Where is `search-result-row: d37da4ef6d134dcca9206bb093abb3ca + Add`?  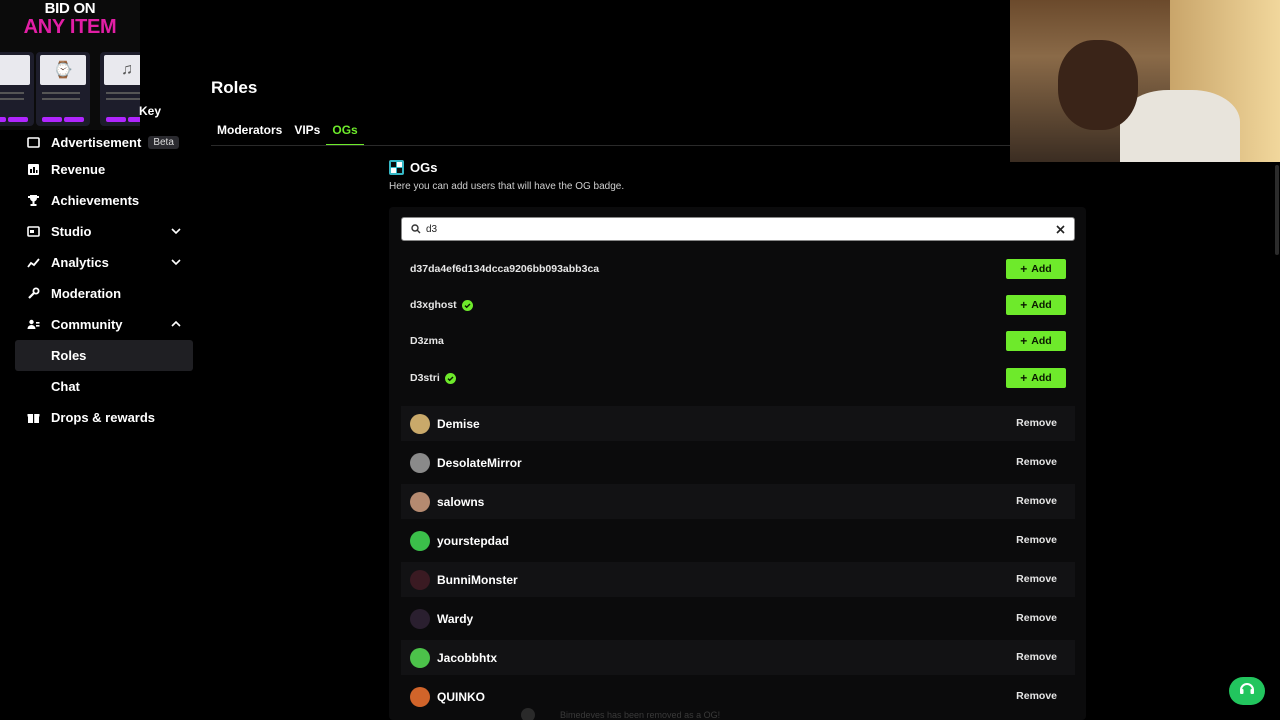
search-result-row: d37da4ef6d134dcca9206bb093abb3ca + Add is located at coordinates (743, 269).